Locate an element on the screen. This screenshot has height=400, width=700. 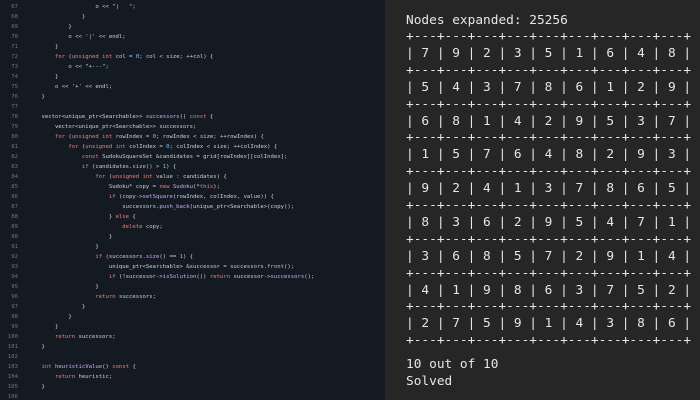
grid-row: | 6 | 8 | 1 | 4 | 2 | 9 | 5 | 3 | 7 | is located at coordinates (549, 121).